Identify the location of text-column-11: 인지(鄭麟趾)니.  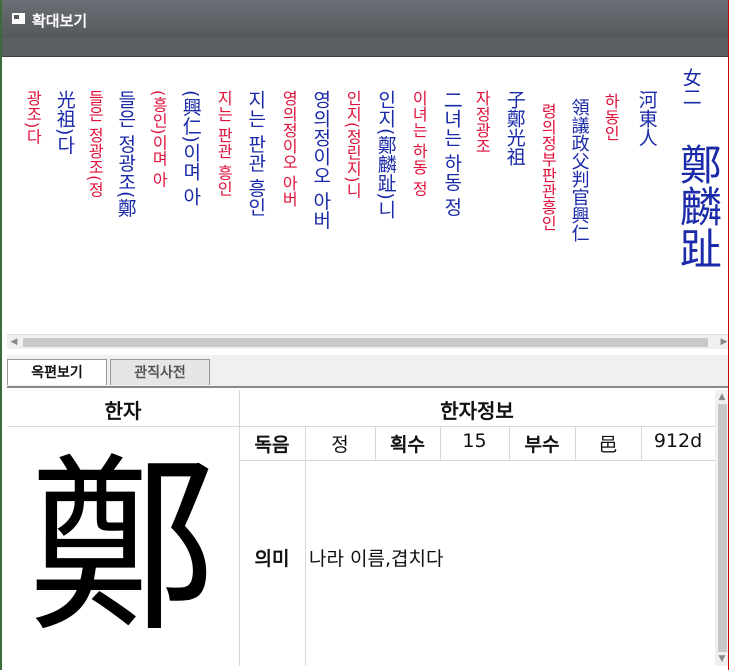
(385, 154).